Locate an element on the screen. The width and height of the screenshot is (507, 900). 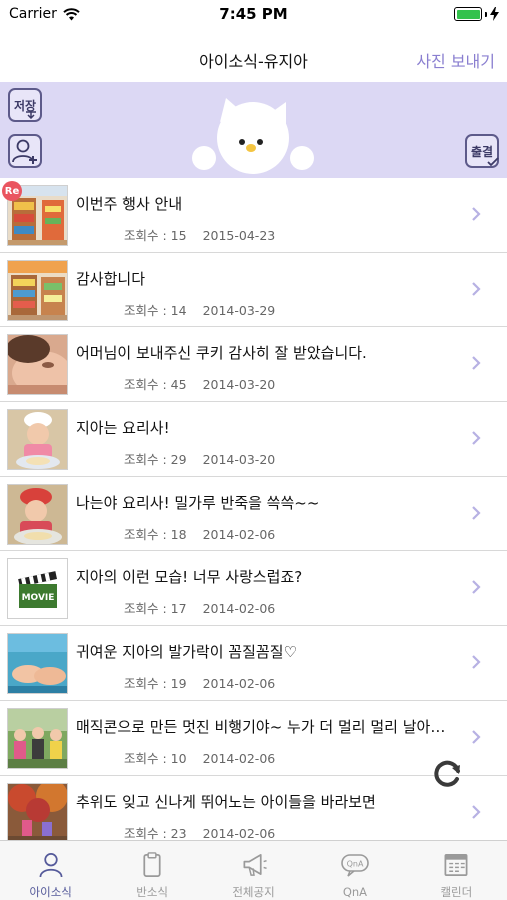
tab-bar: 아이소식 반소식 전체공지 QnA QnA 캘린더 is located at coordinates (253, 870).